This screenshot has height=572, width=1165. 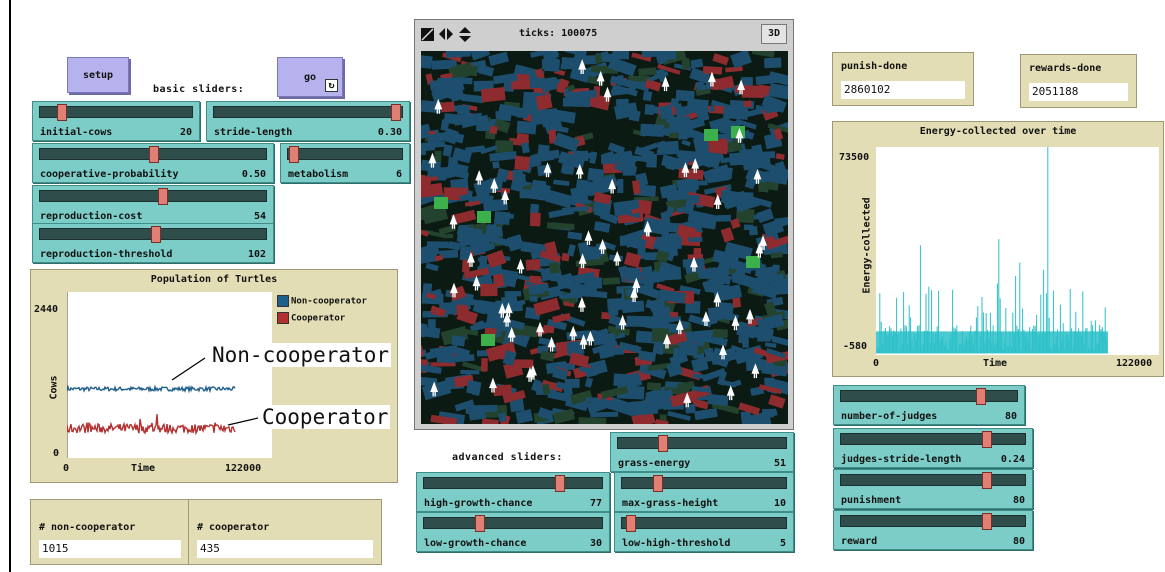 I want to click on slider-reward: reward 80, so click(x=933, y=530).